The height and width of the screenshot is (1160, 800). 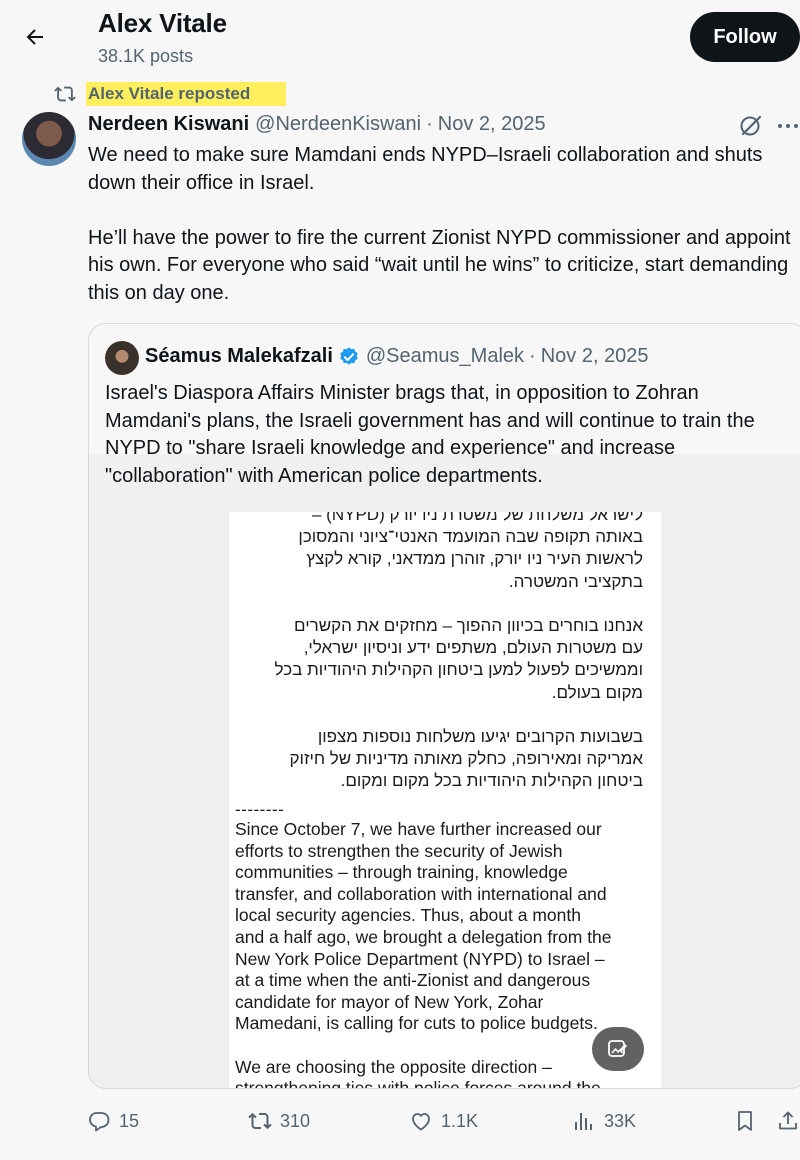 What do you see at coordinates (113, 1121) in the screenshot?
I see `reply-button: 15` at bounding box center [113, 1121].